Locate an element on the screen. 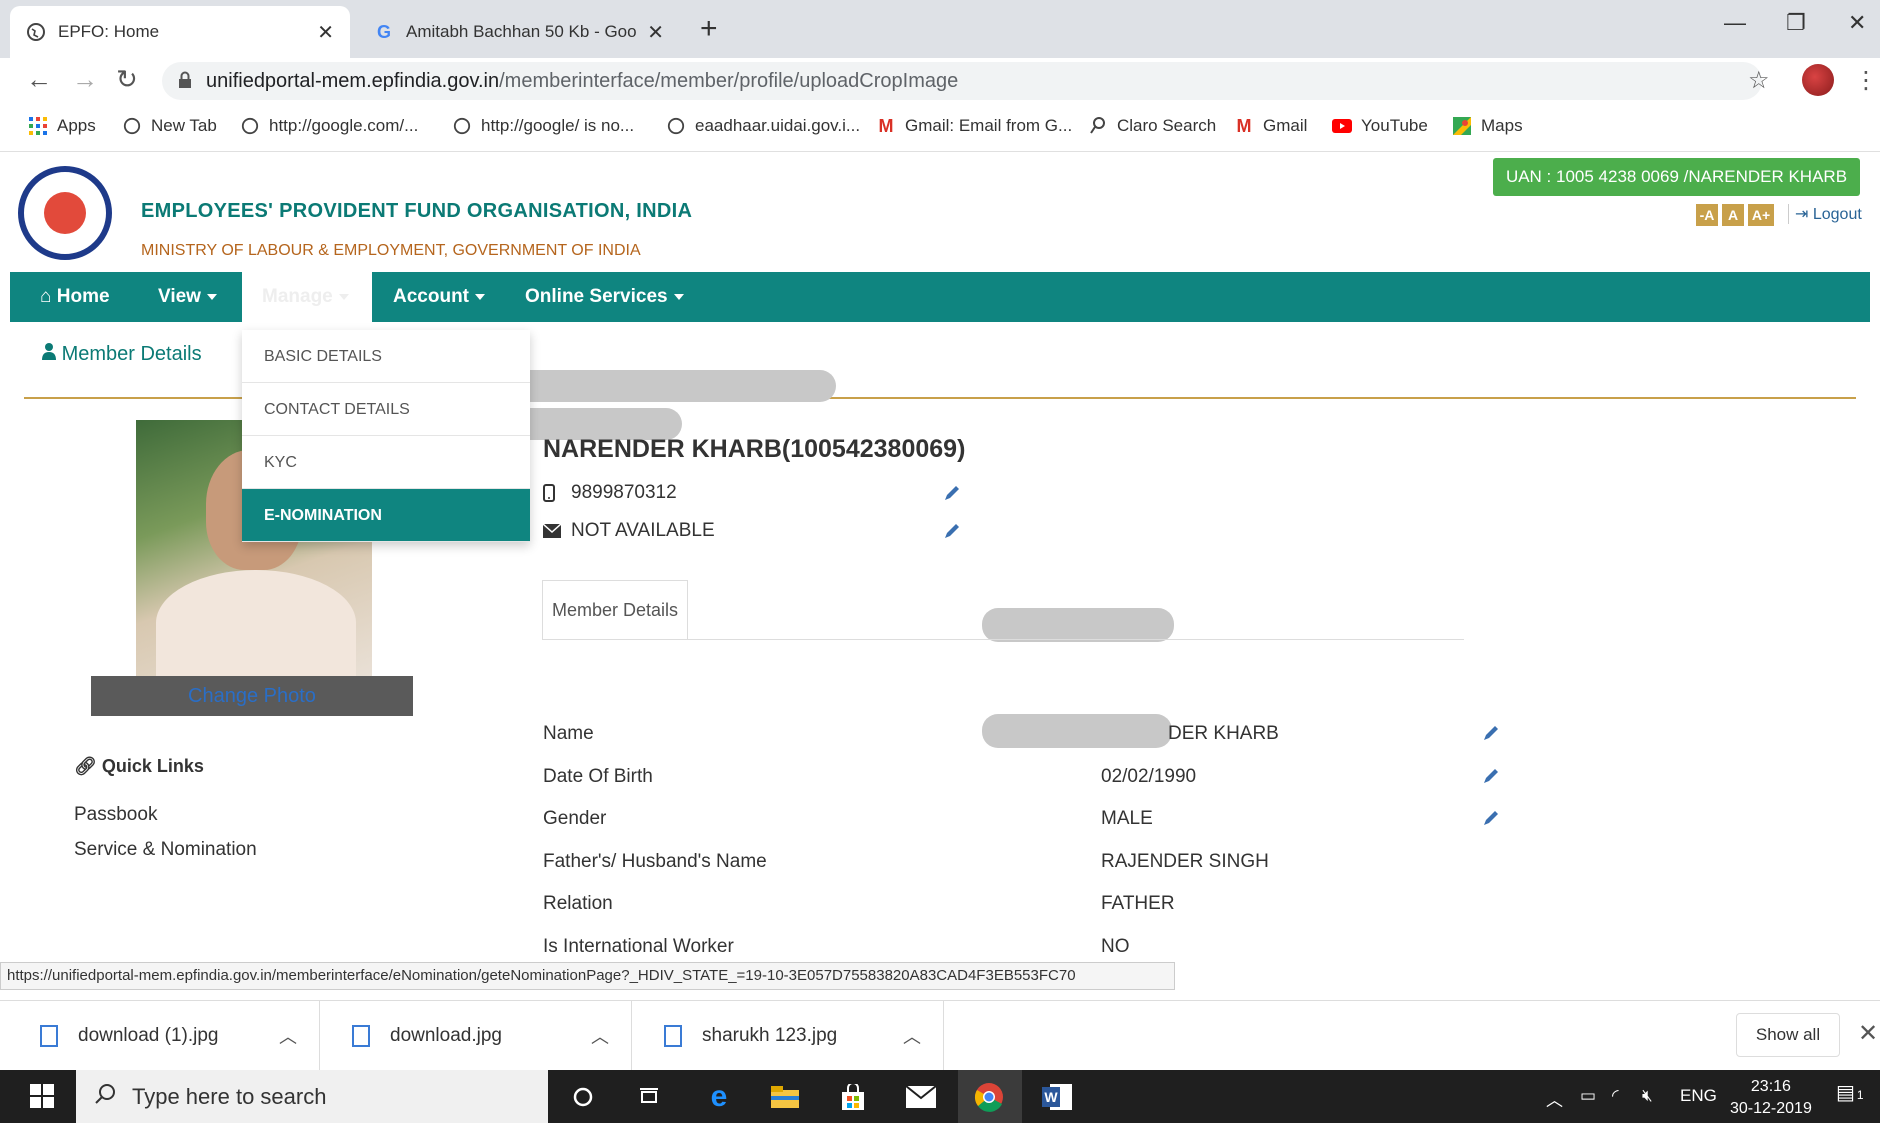  nav-account: Account is located at coordinates (439, 297).